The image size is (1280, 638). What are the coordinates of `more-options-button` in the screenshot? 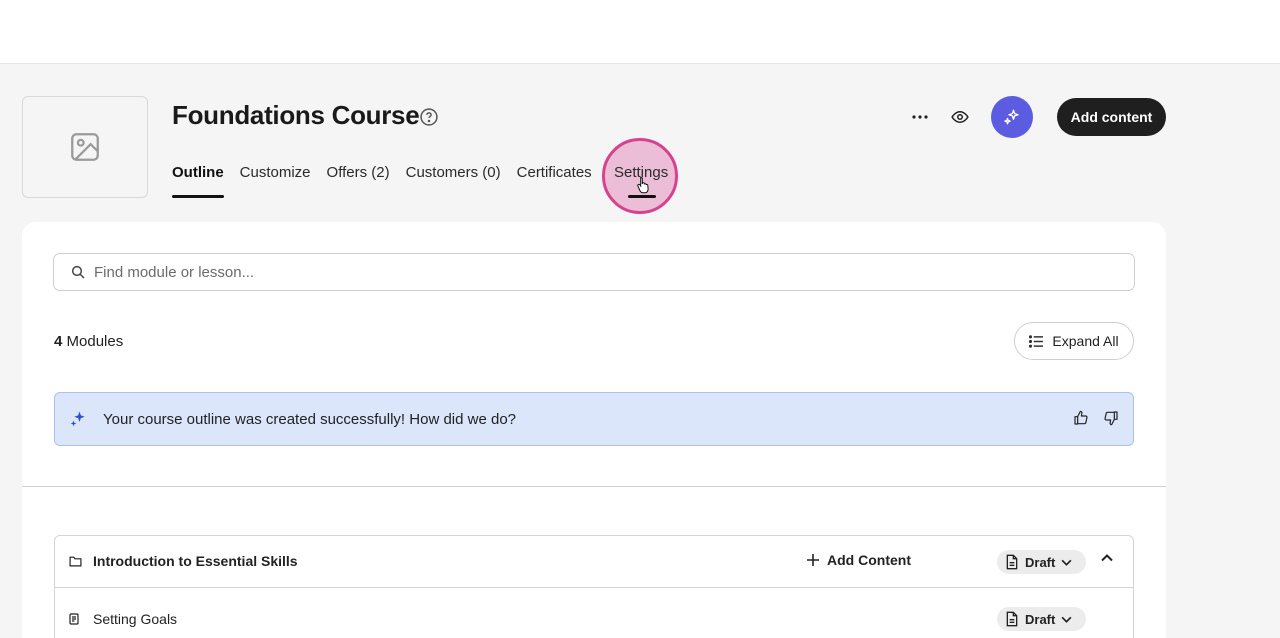 It's located at (920, 117).